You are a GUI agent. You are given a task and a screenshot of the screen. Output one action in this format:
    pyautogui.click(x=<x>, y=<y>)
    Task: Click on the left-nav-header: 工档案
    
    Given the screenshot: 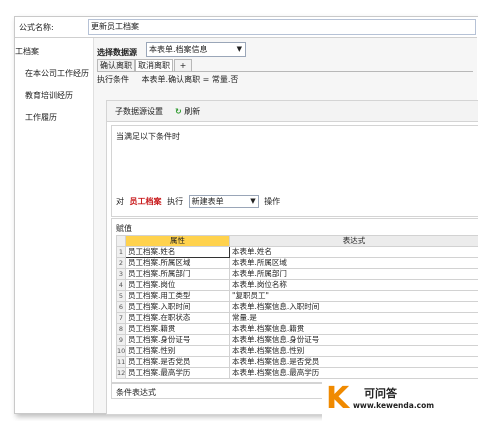 What is the action you would take?
    pyautogui.click(x=27, y=51)
    